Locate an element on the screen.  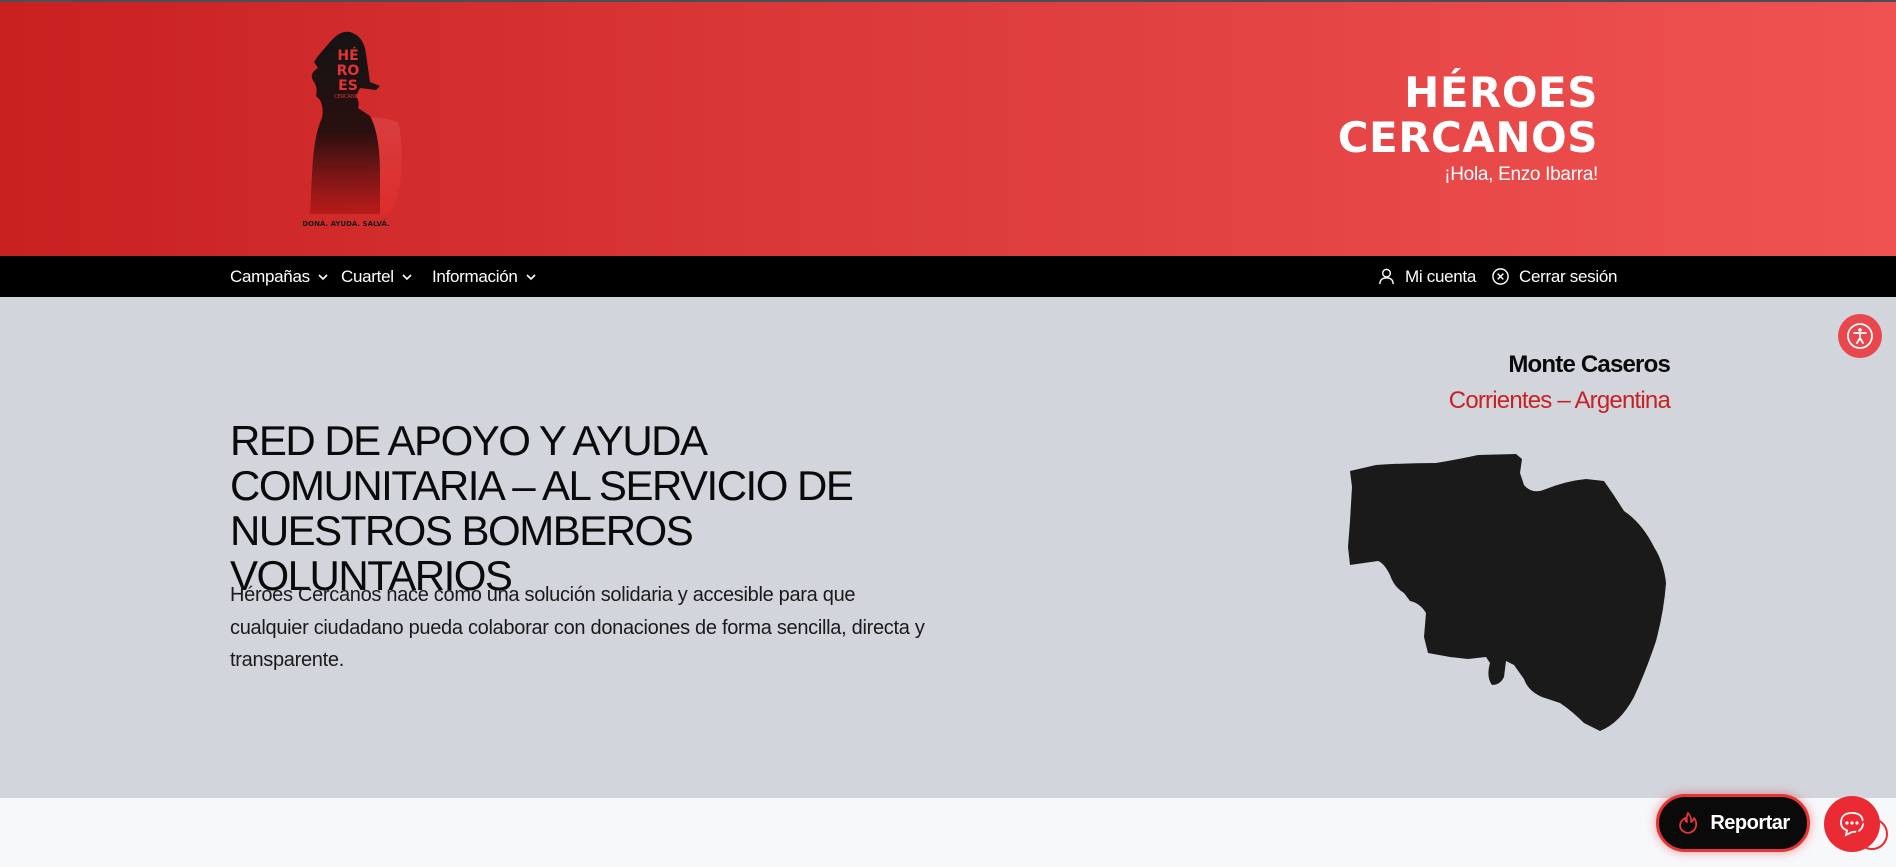
user-greeting: ¡Hola, Enzo Ibarra! is located at coordinates (1521, 174).